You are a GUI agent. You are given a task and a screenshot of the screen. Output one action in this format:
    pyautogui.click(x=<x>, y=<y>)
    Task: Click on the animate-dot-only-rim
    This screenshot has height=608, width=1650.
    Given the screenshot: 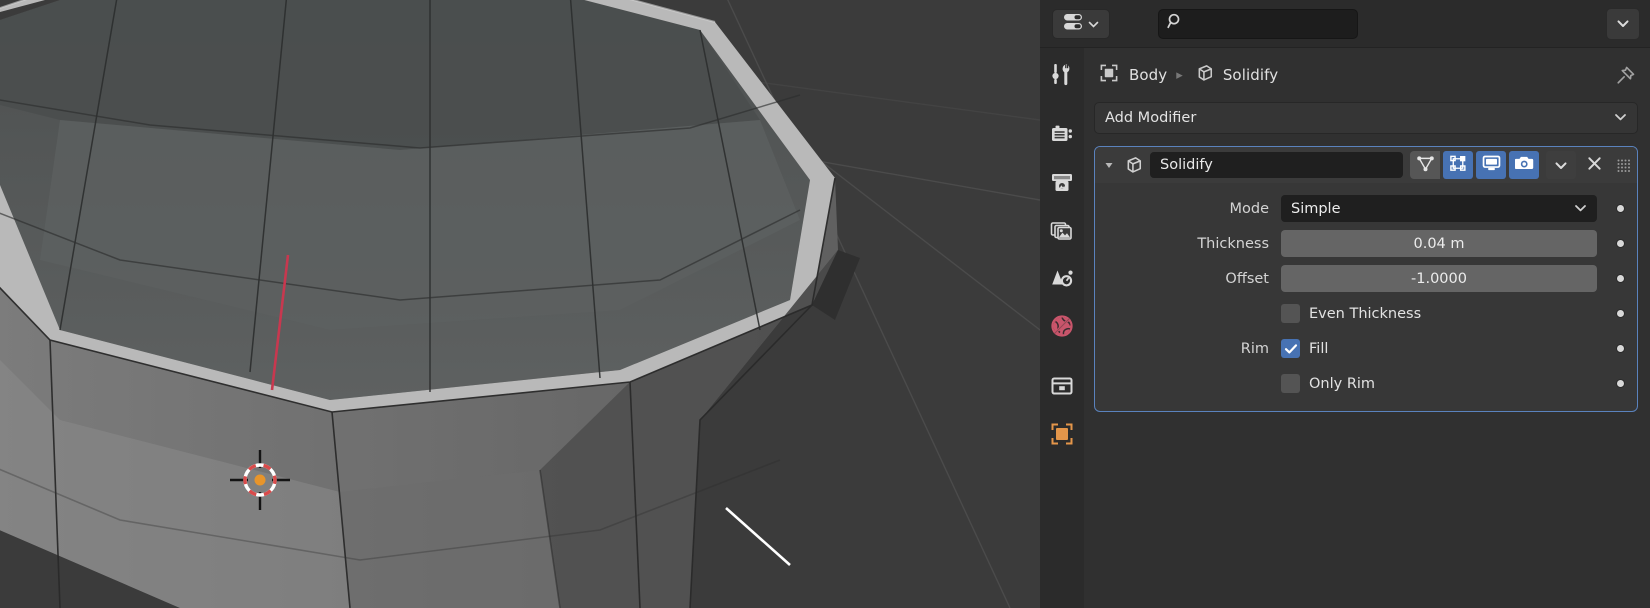 What is the action you would take?
    pyautogui.click(x=1620, y=383)
    